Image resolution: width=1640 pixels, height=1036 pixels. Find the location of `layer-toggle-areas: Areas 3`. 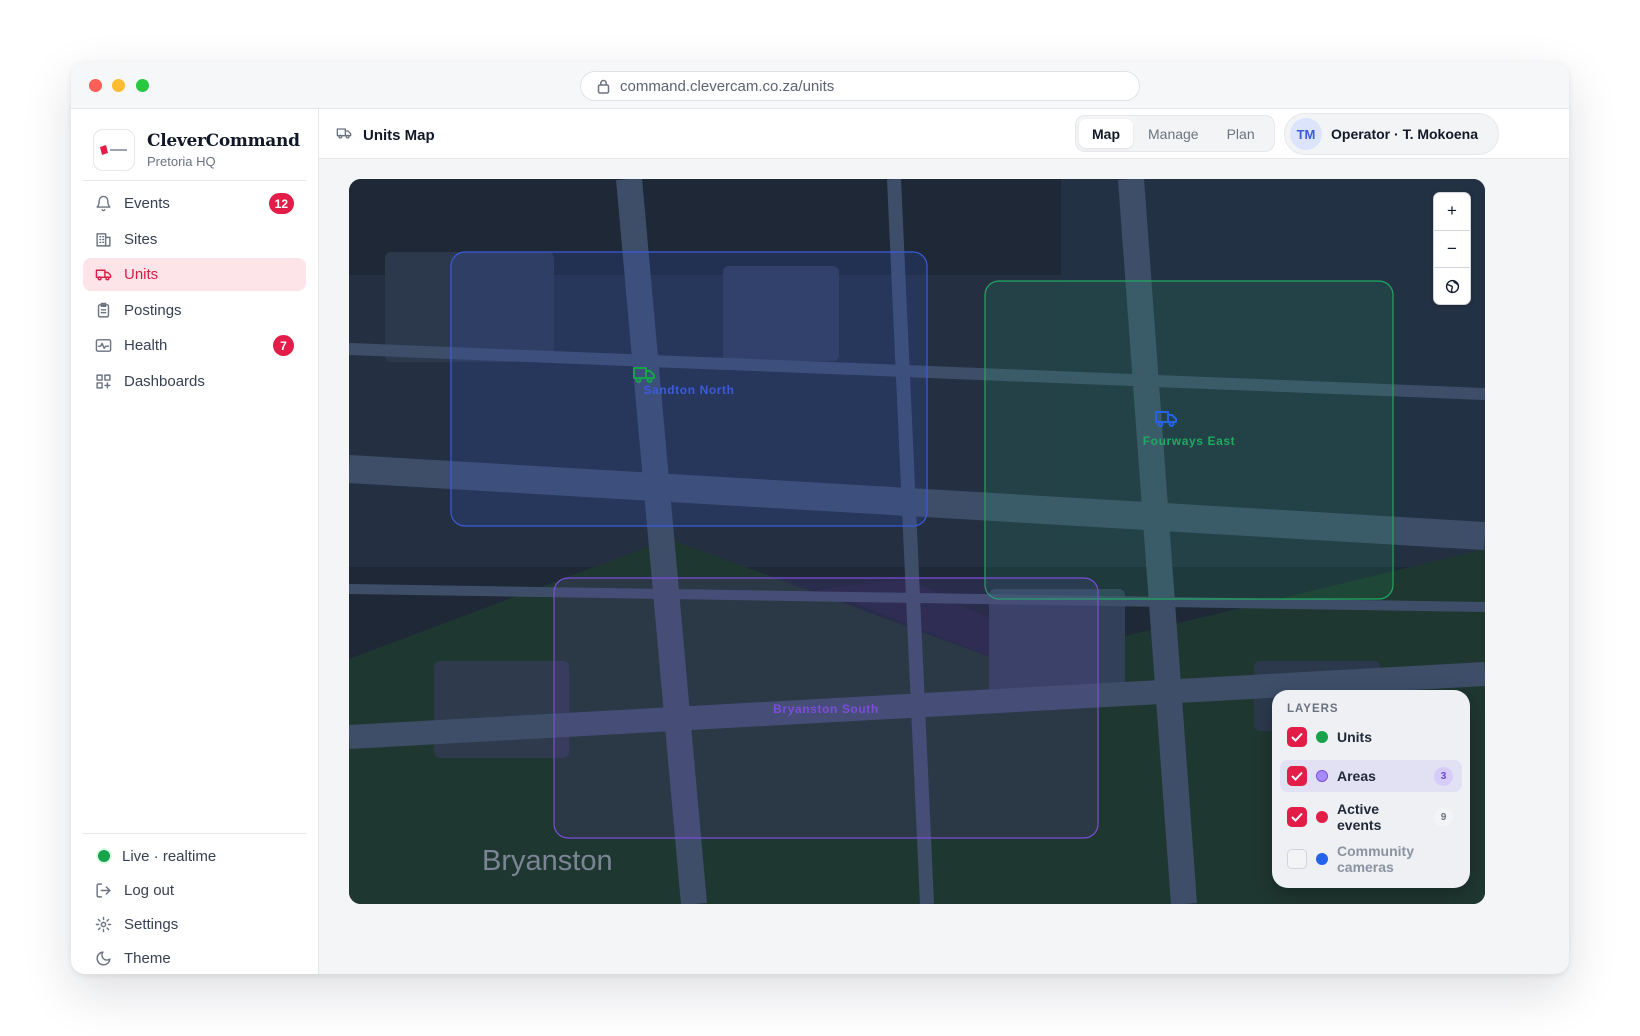

layer-toggle-areas: Areas 3 is located at coordinates (1371, 776).